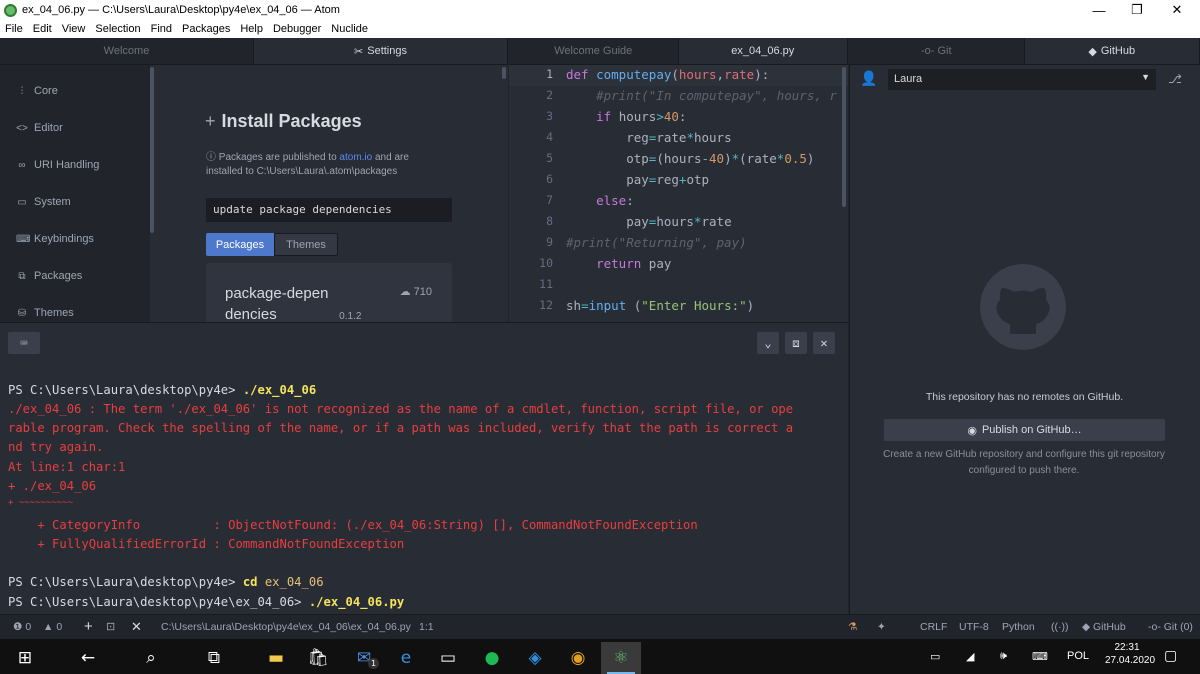 This screenshot has height=674, width=1200. Describe the element at coordinates (158, 602) in the screenshot. I see `prompt: PS C:\Users\Laura\desktop\py4e\ex_04_06>` at that location.